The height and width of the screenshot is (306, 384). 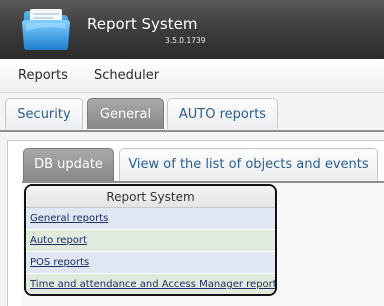 What do you see at coordinates (68, 164) in the screenshot?
I see `tab-db-update: DB update` at bounding box center [68, 164].